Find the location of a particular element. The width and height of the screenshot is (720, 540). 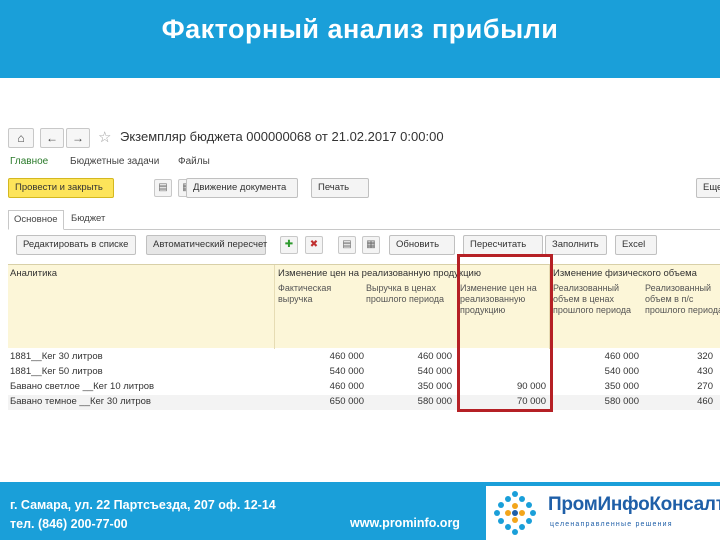

back-arrow-icon: ← is located at coordinates (52, 138).